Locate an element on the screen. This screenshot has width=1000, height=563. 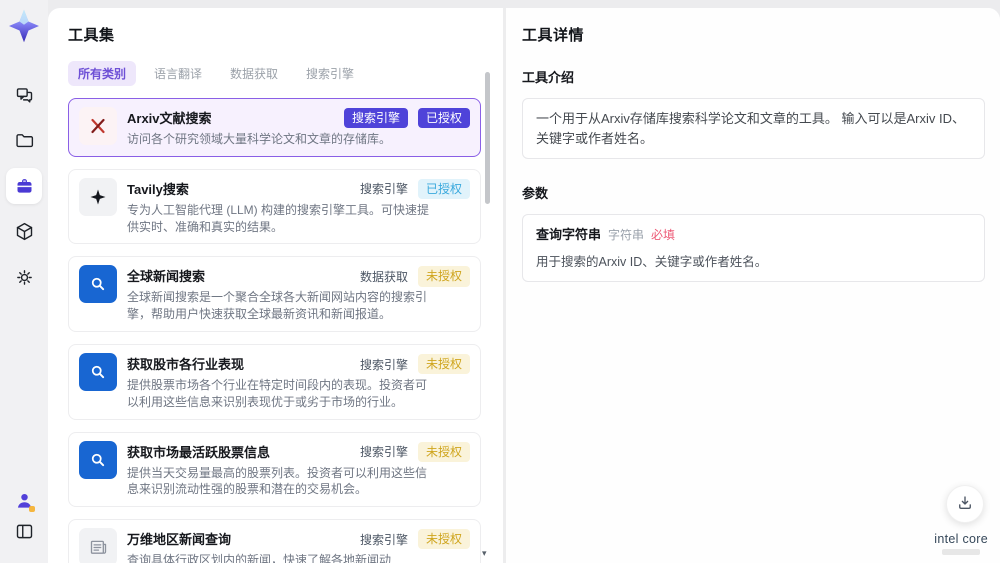
download-icon is located at coordinates (965, 504).